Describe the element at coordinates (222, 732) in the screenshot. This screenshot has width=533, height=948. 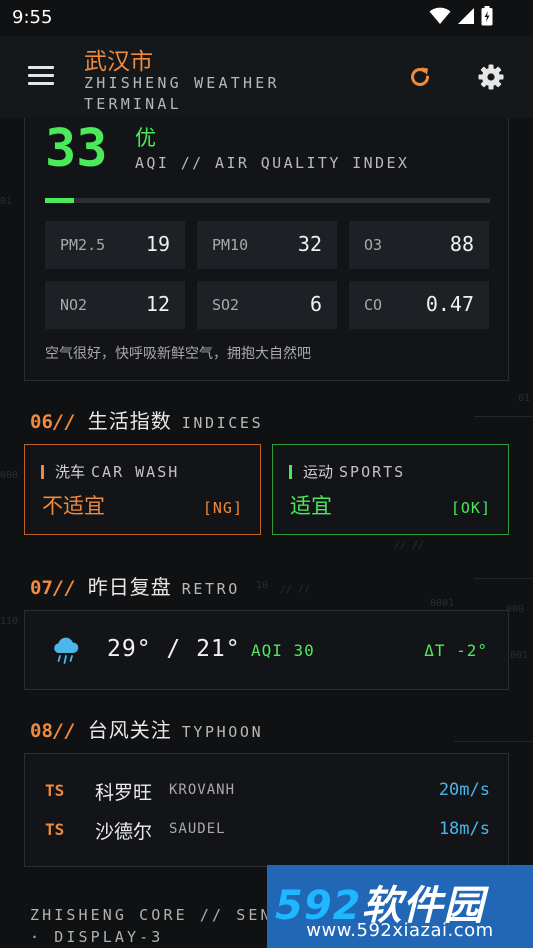
I see `section-title-en: TYPHOON` at that location.